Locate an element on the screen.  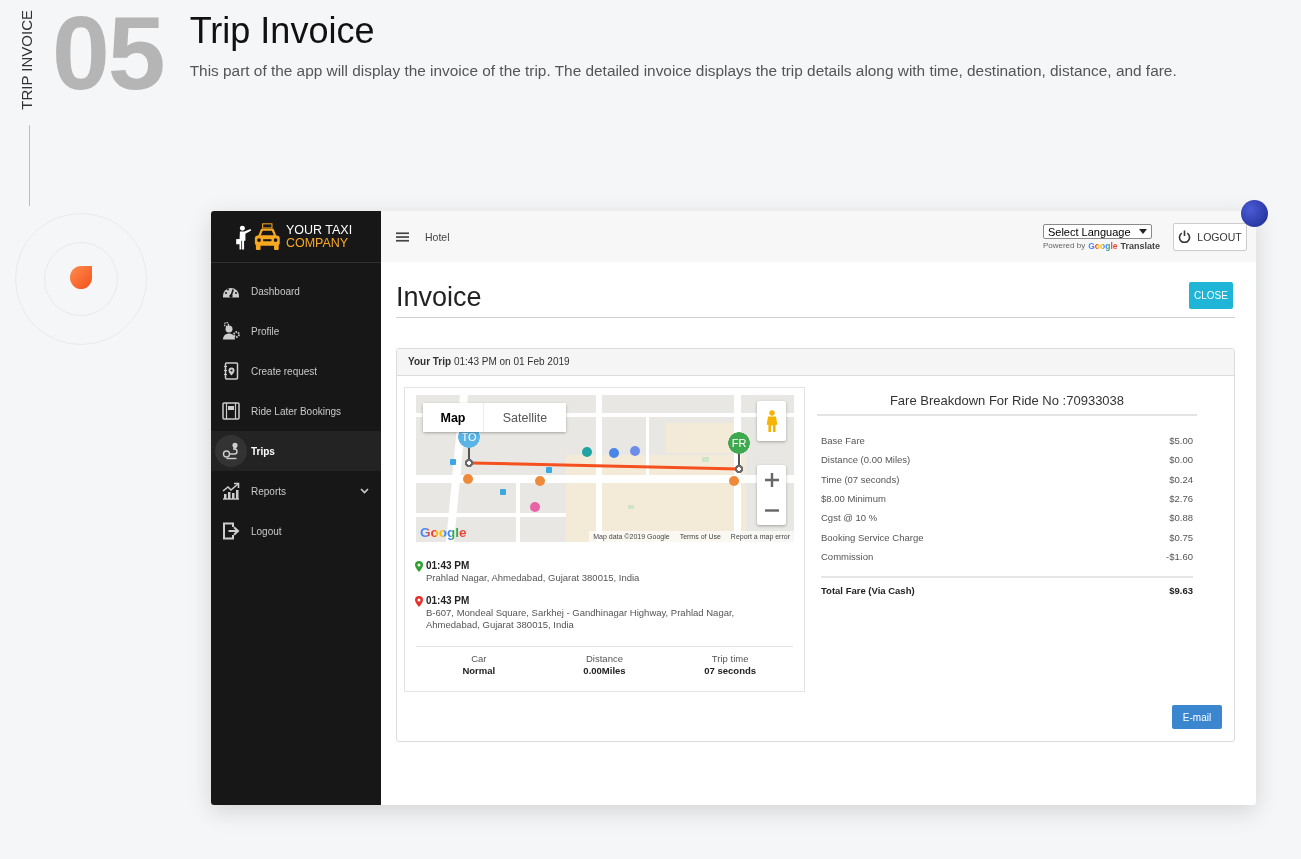
stop-address: B-607, Mondeal Square, Sarkhej - Gandhinagar Highway, Prahlad Nagar, Ahmedabad, Gujarat 380015, India is located at coordinates (581, 619).